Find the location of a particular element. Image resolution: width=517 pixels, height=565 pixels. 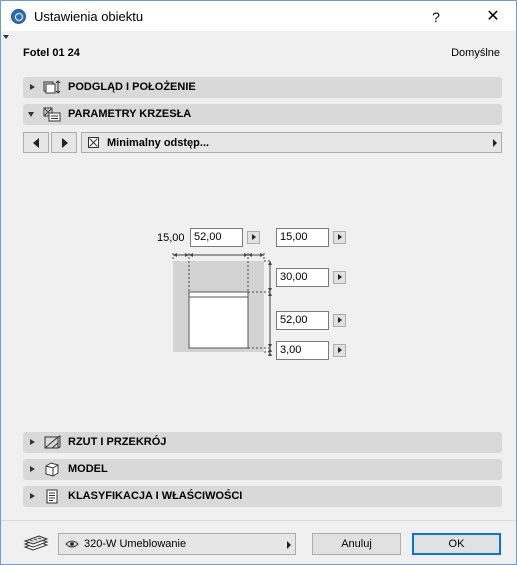

ok-button: OK is located at coordinates (456, 544).